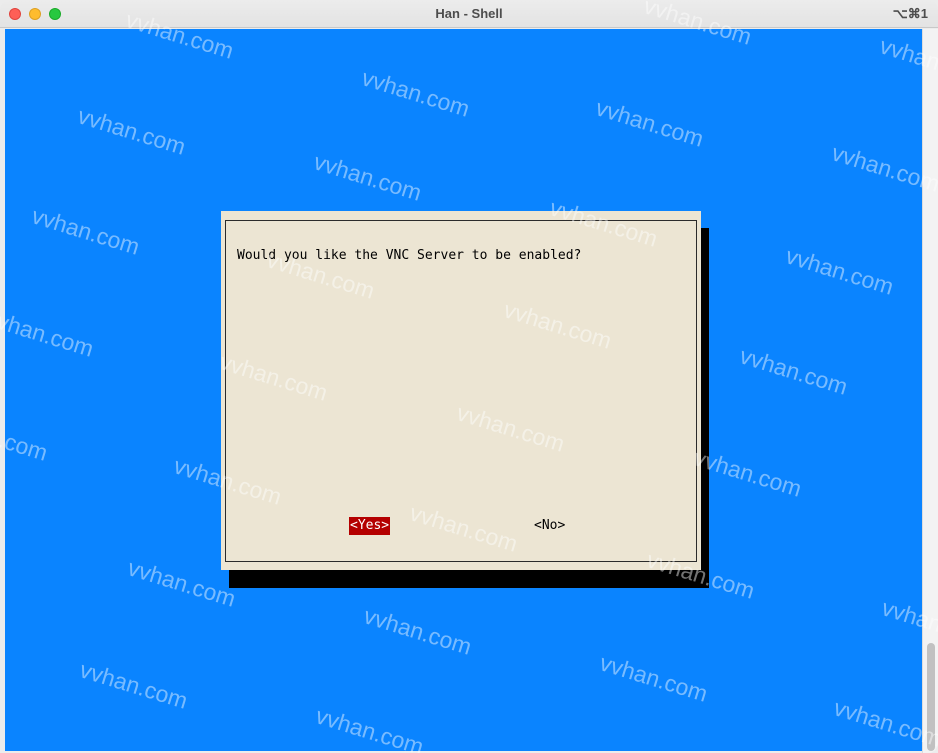  Describe the element at coordinates (910, 13) in the screenshot. I see `window-shortcut: ⌥⌘1` at that location.